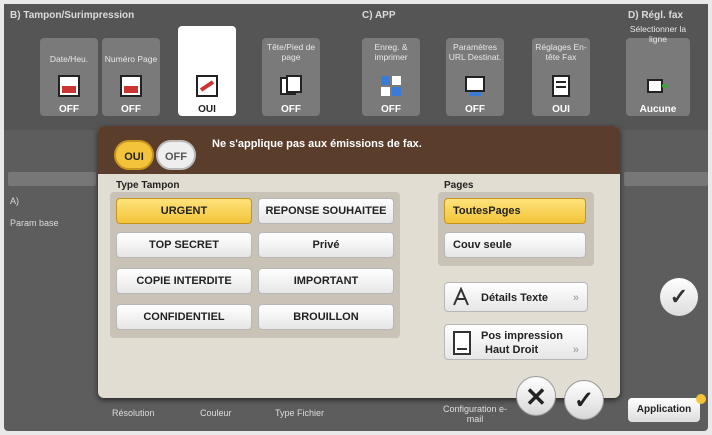 This screenshot has width=712, height=435. Describe the element at coordinates (184, 281) in the screenshot. I see `stamp-copie-interdite-button: COPIE INTERDITE` at that location.